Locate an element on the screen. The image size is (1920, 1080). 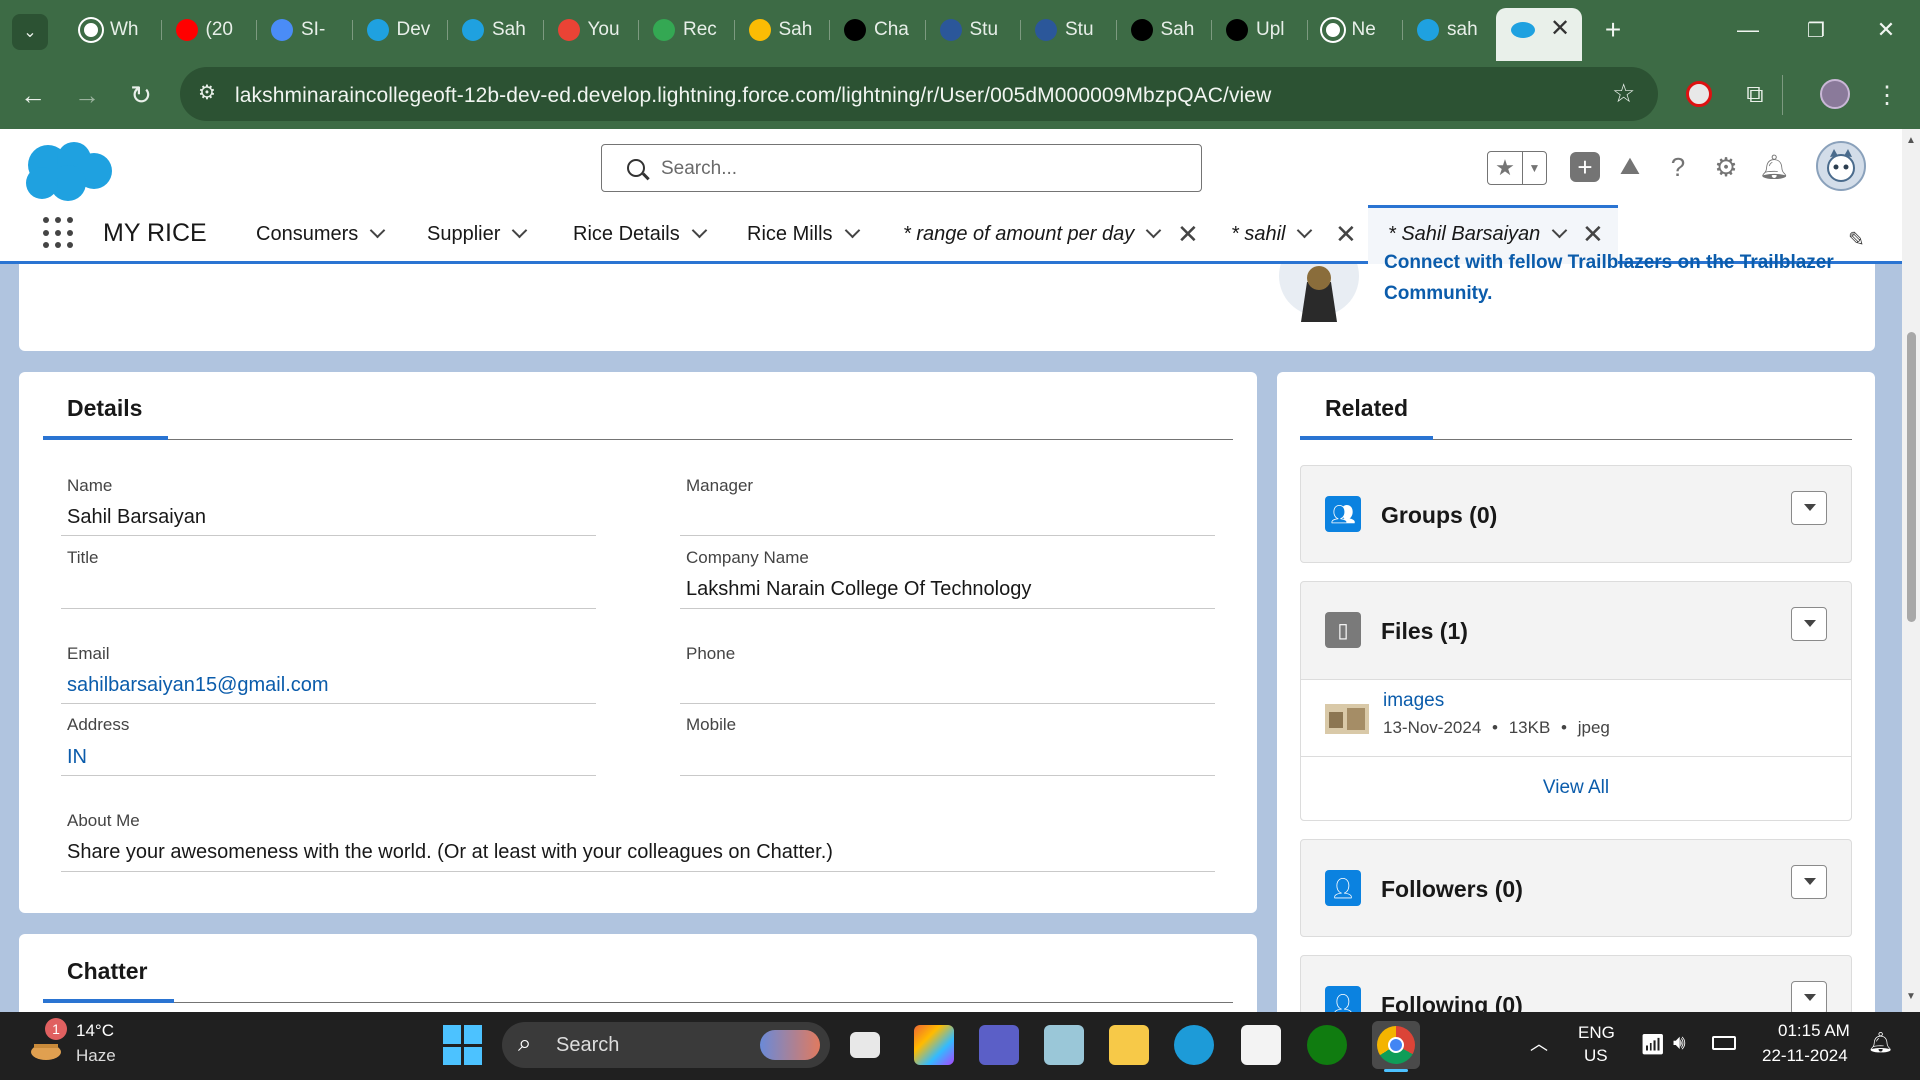
back-icon: ← is located at coordinates (33, 95).